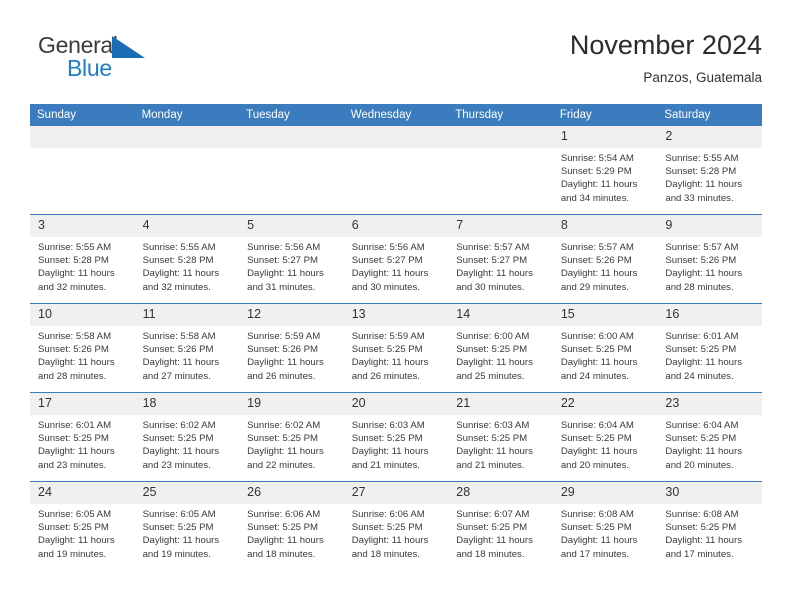 Image resolution: width=792 pixels, height=612 pixels. I want to click on general-blue-logo: General Blue, so click(103, 61).